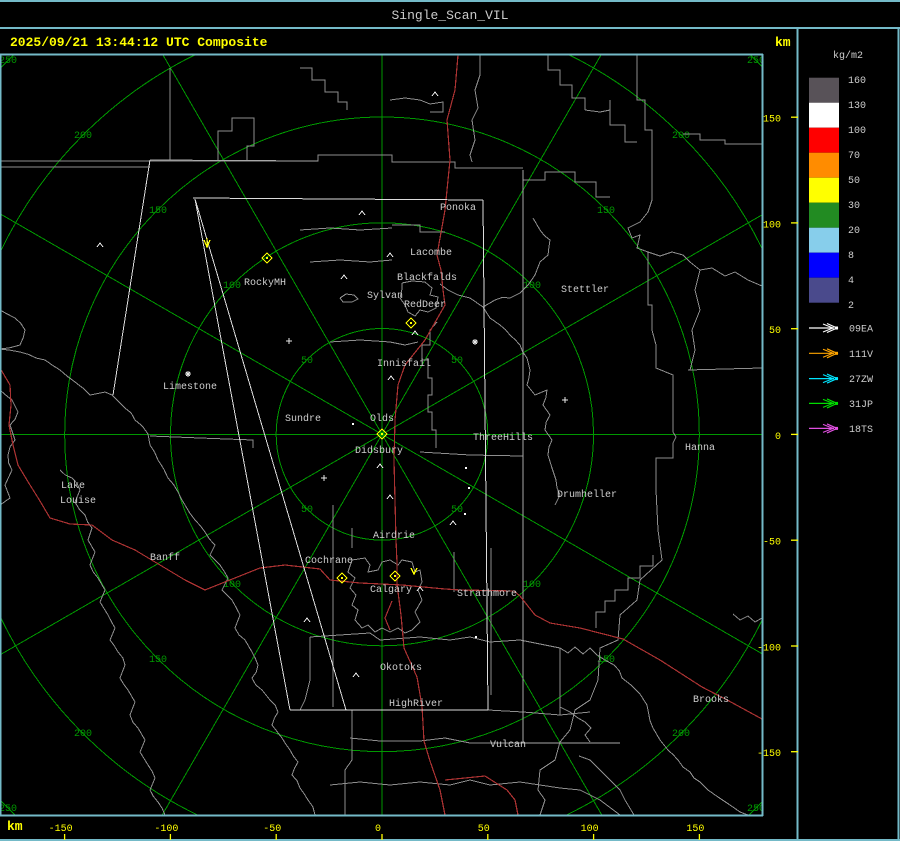 This screenshot has height=841, width=900. What do you see at coordinates (265, 283) in the screenshot?
I see `svg-text: RockyMH` at bounding box center [265, 283].